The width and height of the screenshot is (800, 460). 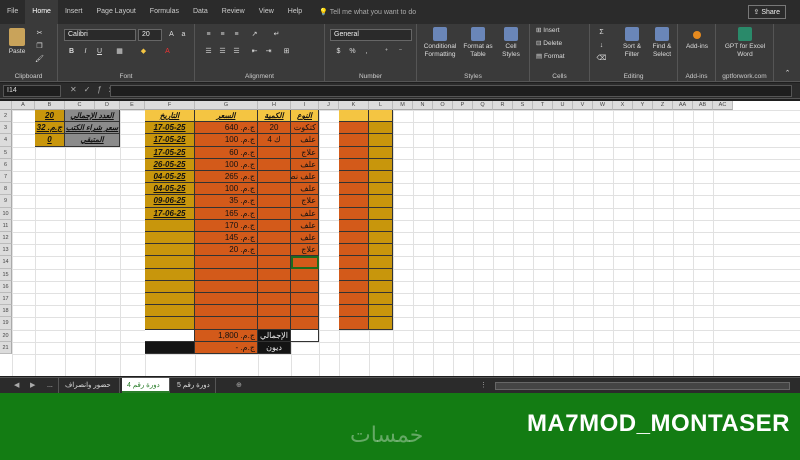 What do you see at coordinates (463, 105) in the screenshot?
I see `column-header: P` at bounding box center [463, 105].